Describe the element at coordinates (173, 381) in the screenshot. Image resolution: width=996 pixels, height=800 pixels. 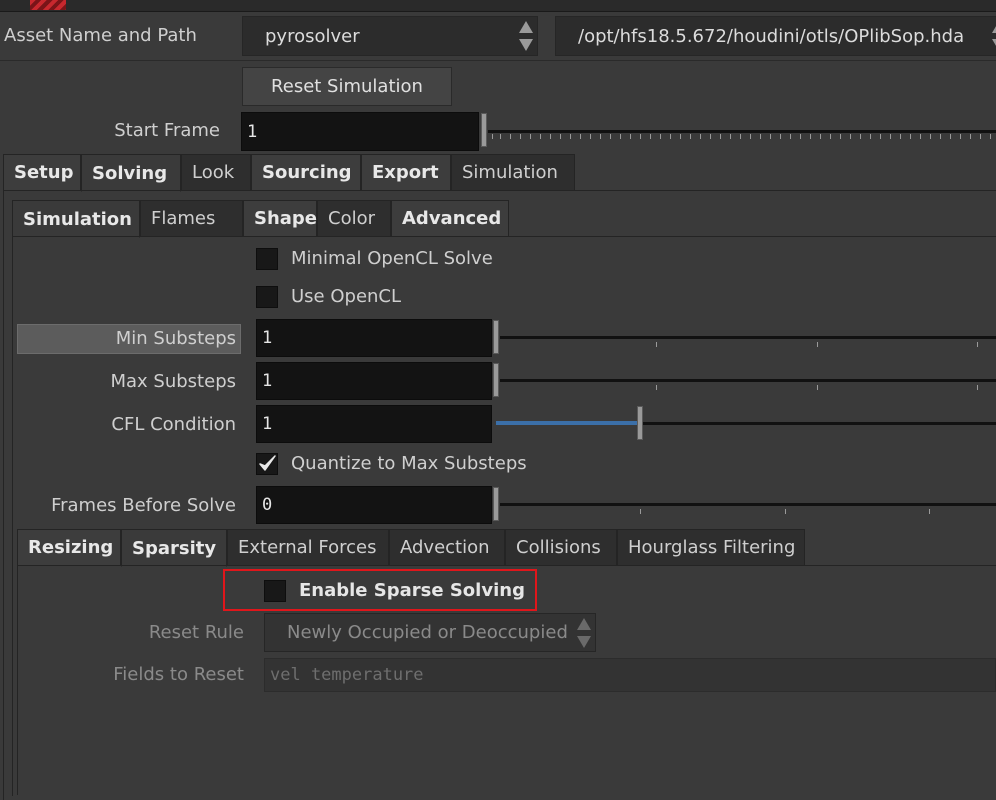
I see `max-substeps-label: Max Substeps` at that location.